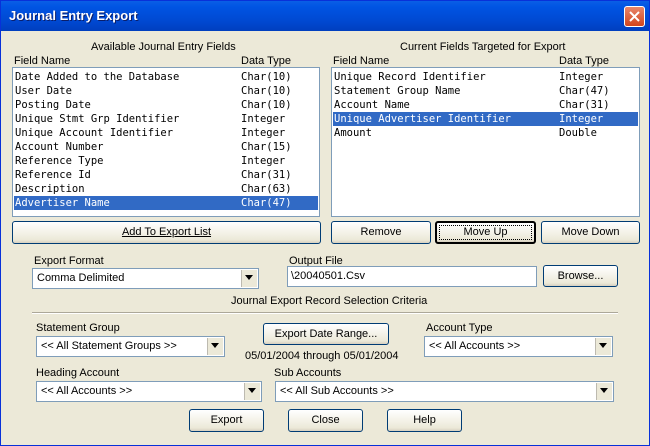 Image resolution: width=650 pixels, height=446 pixels. I want to click on available-field-row: Posting Date Char(10), so click(166, 105).